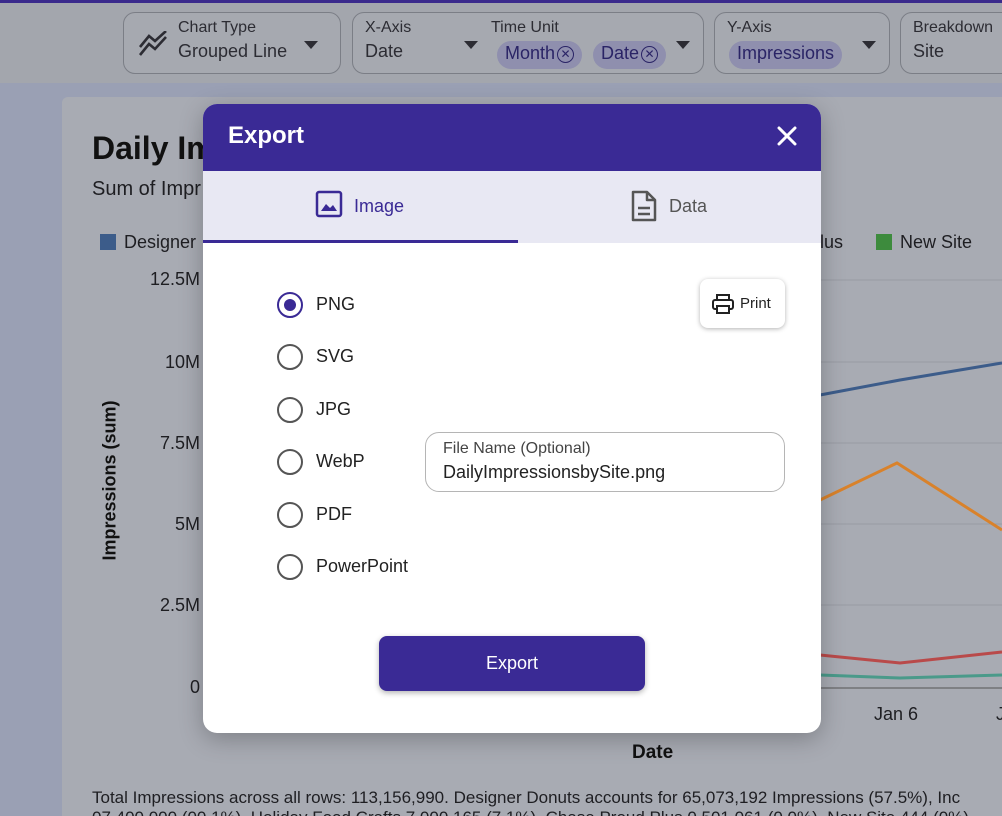 The height and width of the screenshot is (816, 1002). Describe the element at coordinates (603, 472) in the screenshot. I see `file-name-input` at that location.